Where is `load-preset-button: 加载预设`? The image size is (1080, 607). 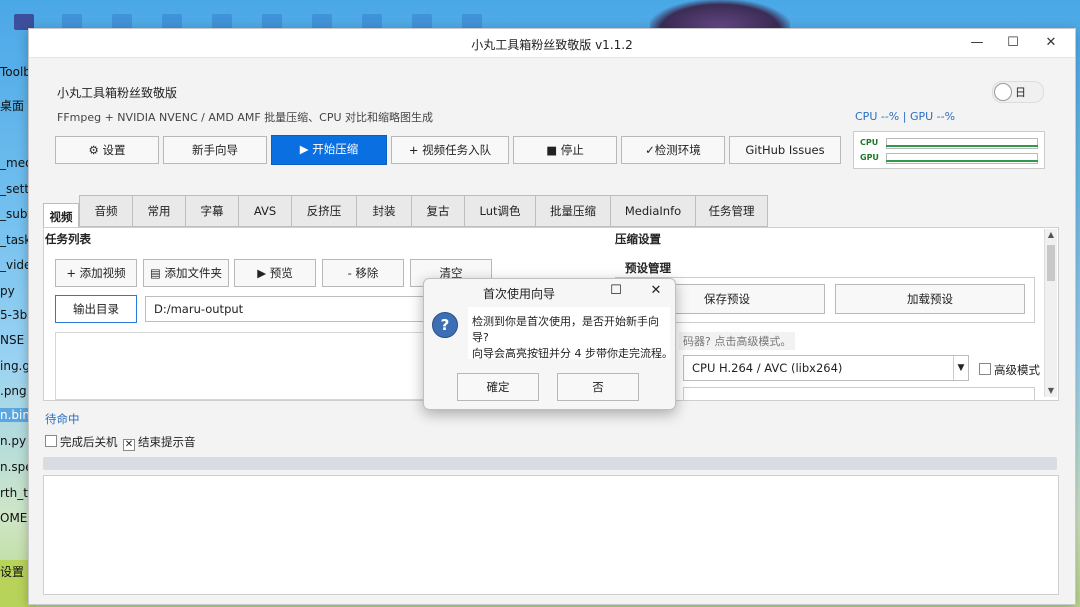
load-preset-button: 加载预设 is located at coordinates (930, 299).